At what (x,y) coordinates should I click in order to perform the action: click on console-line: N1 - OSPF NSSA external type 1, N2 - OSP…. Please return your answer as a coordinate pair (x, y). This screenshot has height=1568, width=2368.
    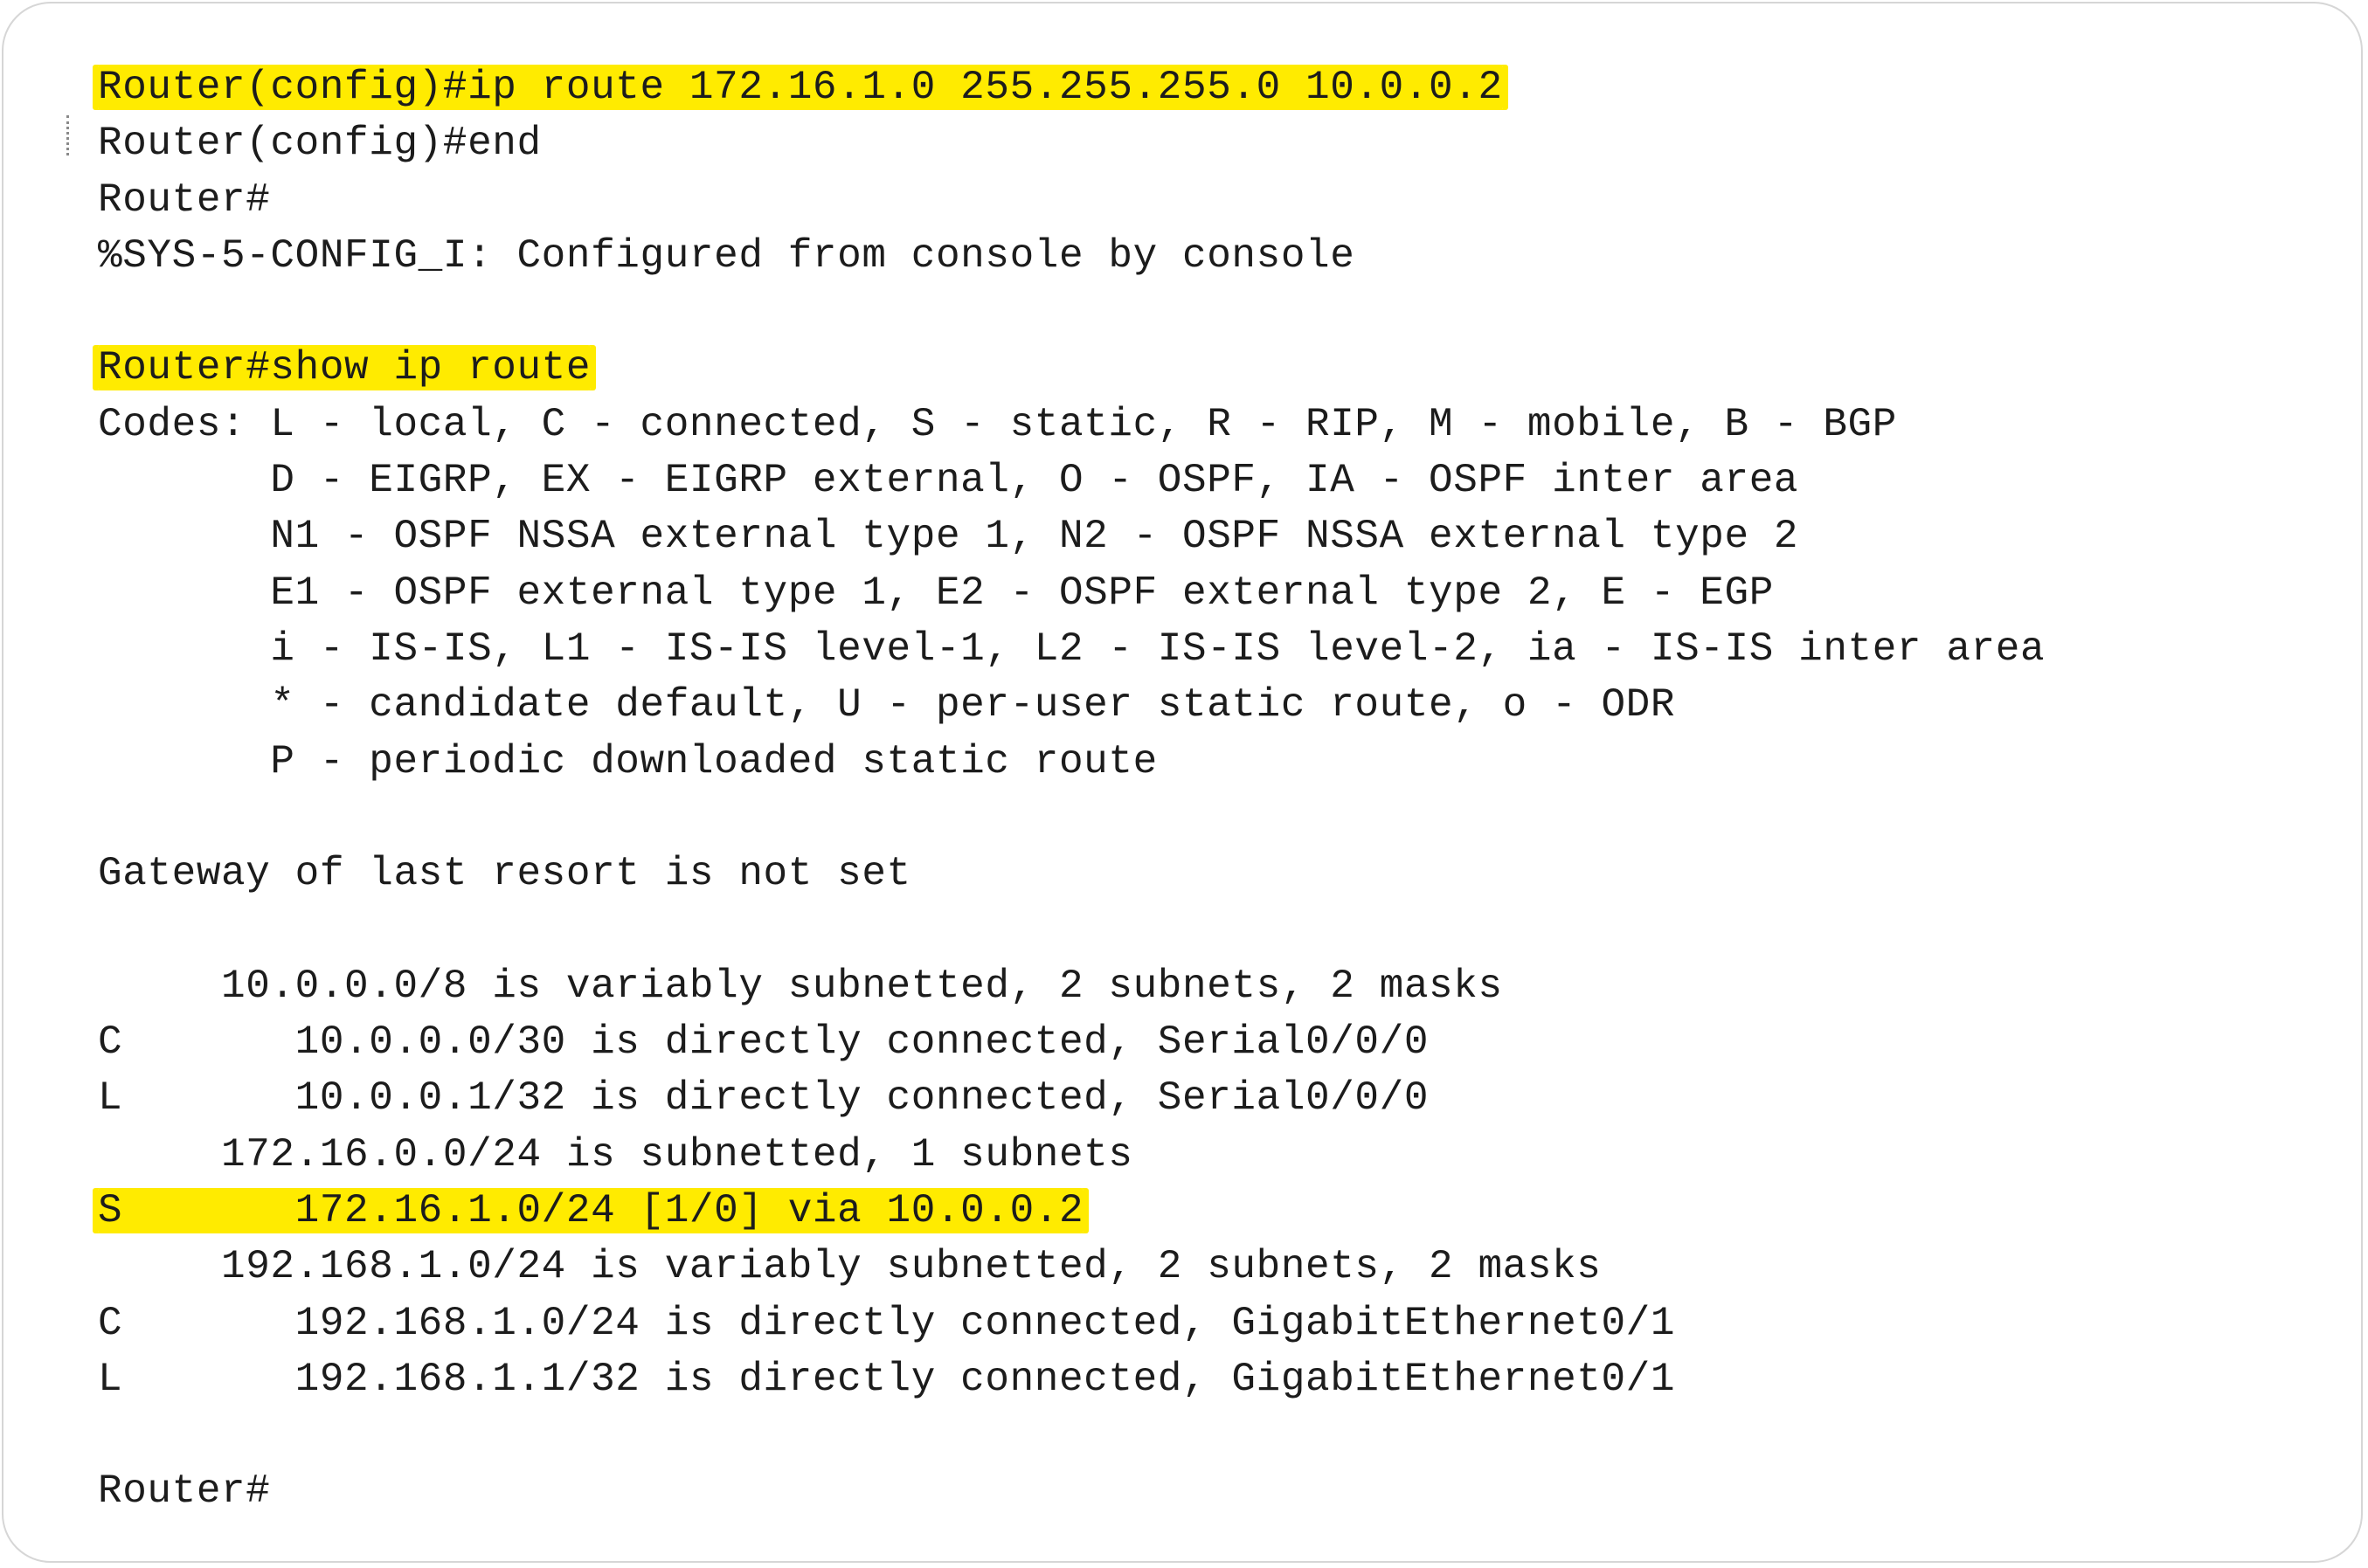
    Looking at the image, I should click on (1071, 536).